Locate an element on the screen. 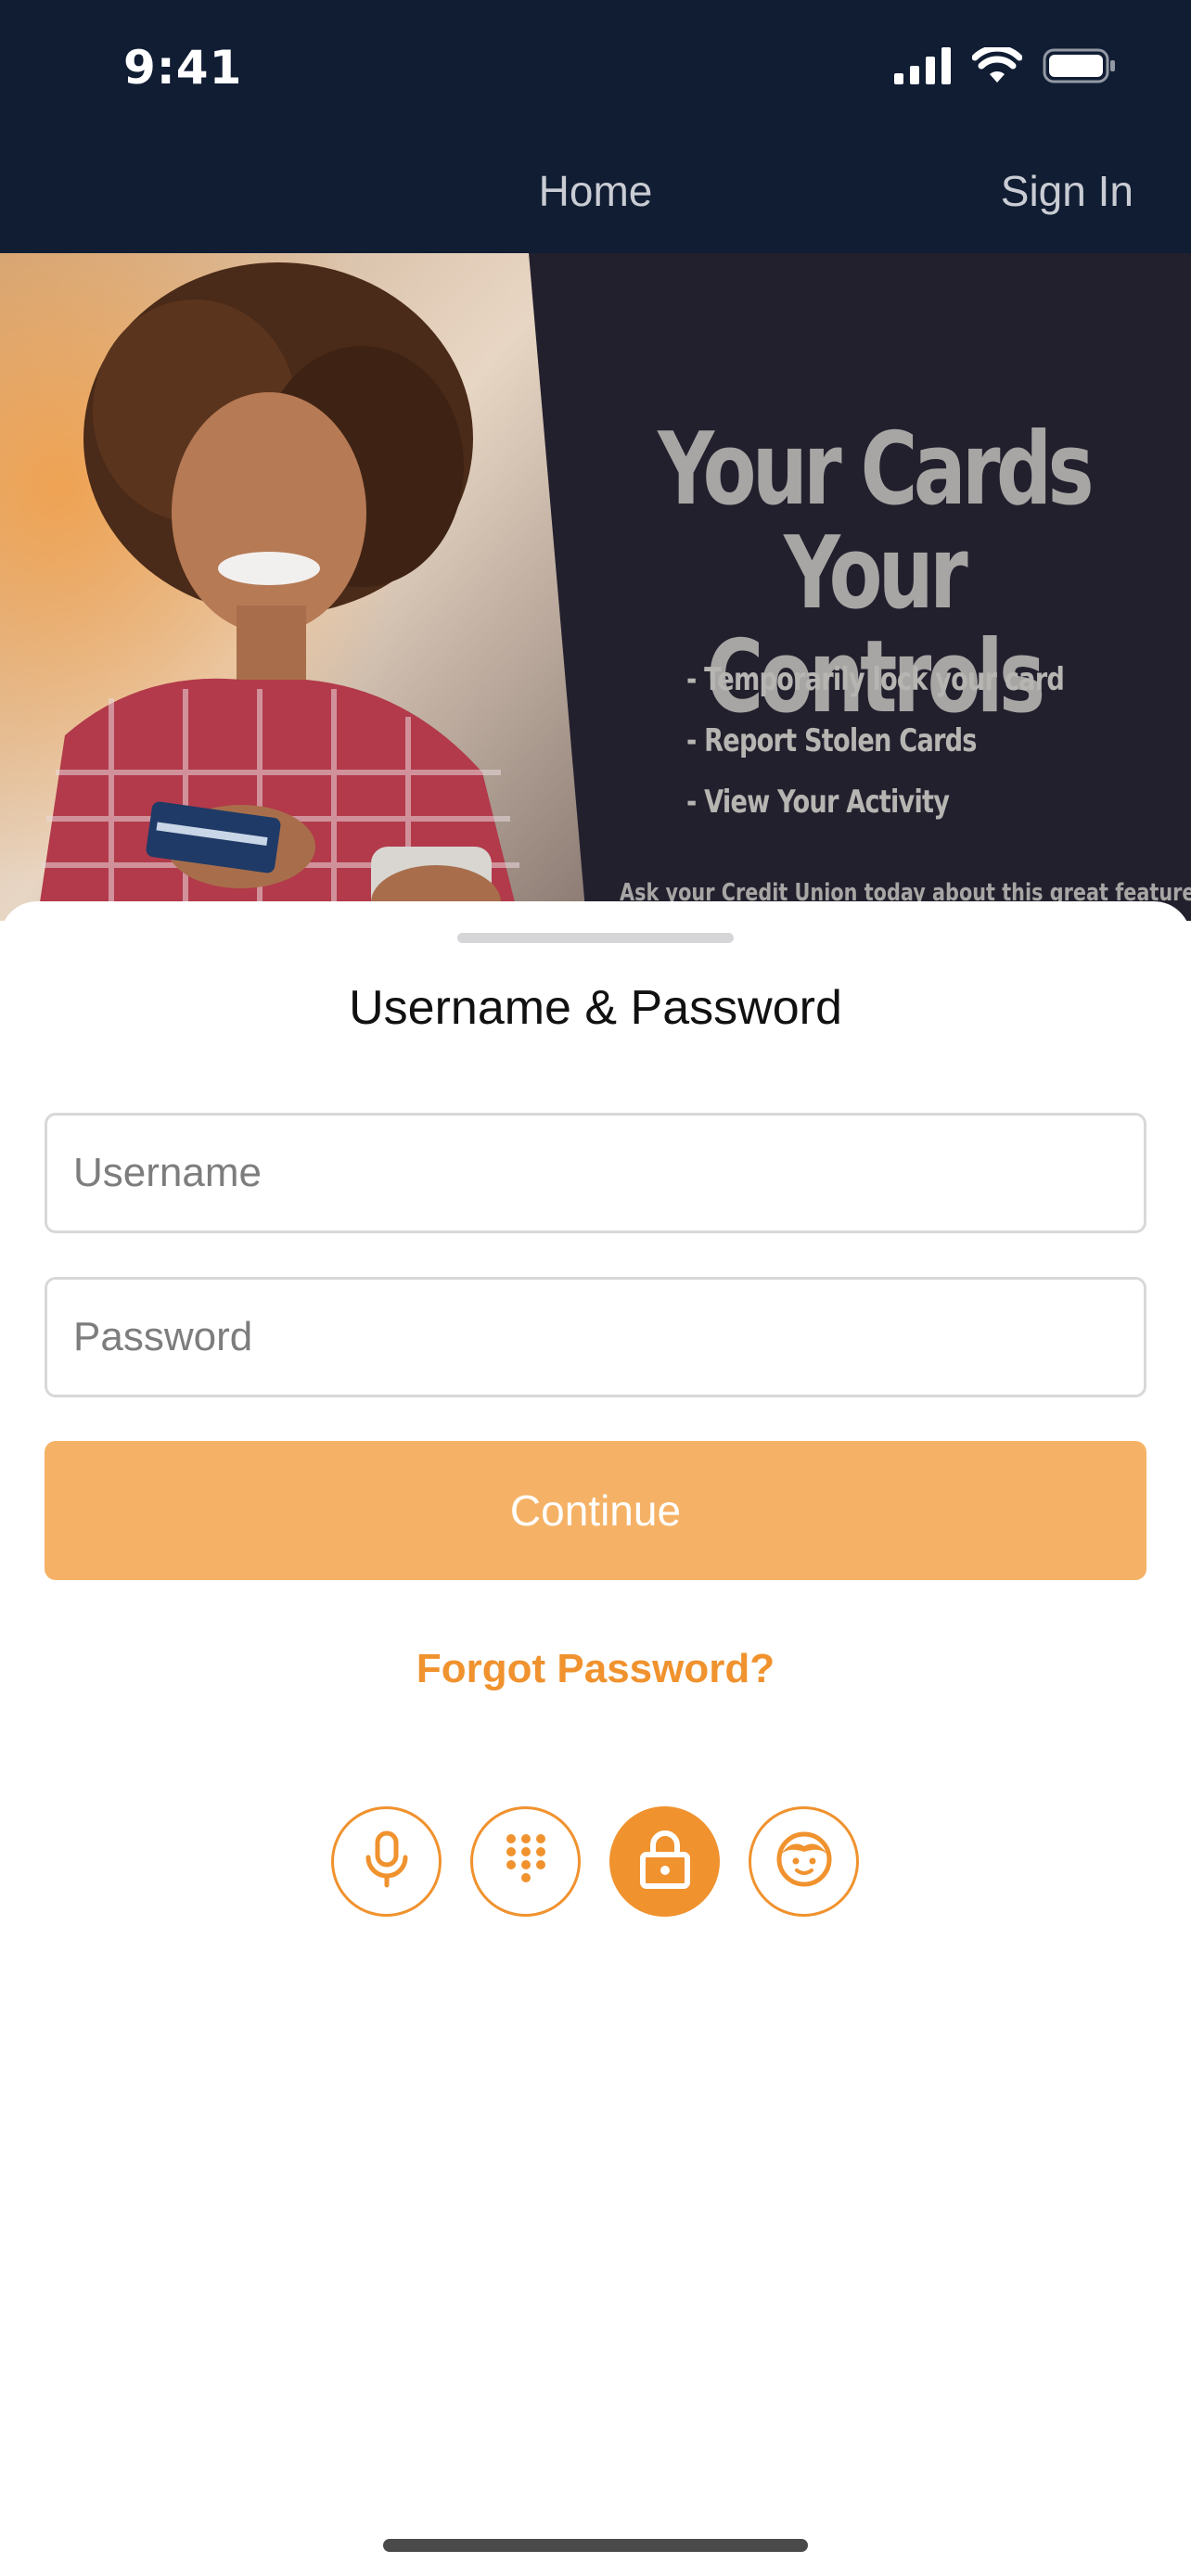 Image resolution: width=1191 pixels, height=2576 pixels. cellular-signal-icon is located at coordinates (923, 67).